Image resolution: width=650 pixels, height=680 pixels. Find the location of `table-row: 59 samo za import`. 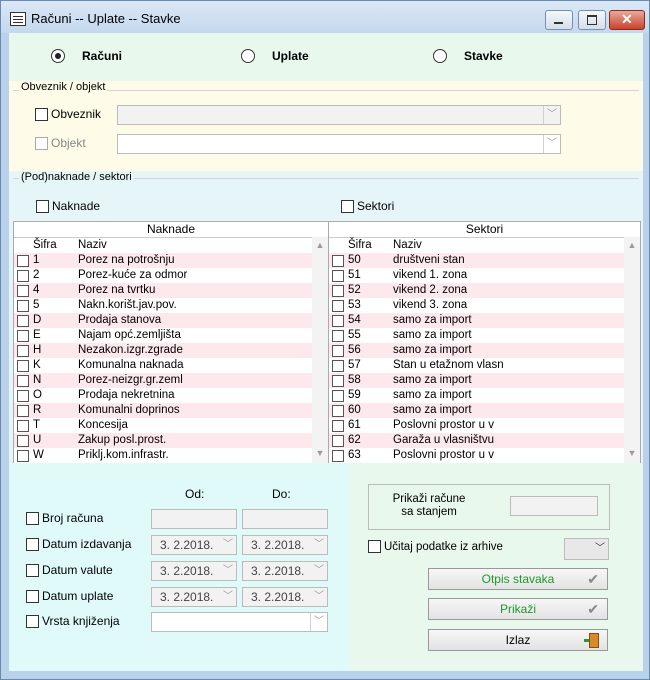

table-row: 59 samo za import is located at coordinates (484, 395).